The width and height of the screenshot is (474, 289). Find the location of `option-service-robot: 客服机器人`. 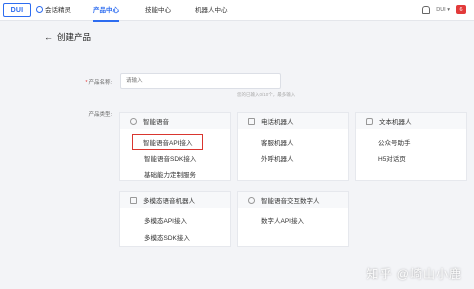

option-service-robot: 客服机器人 is located at coordinates (277, 142).